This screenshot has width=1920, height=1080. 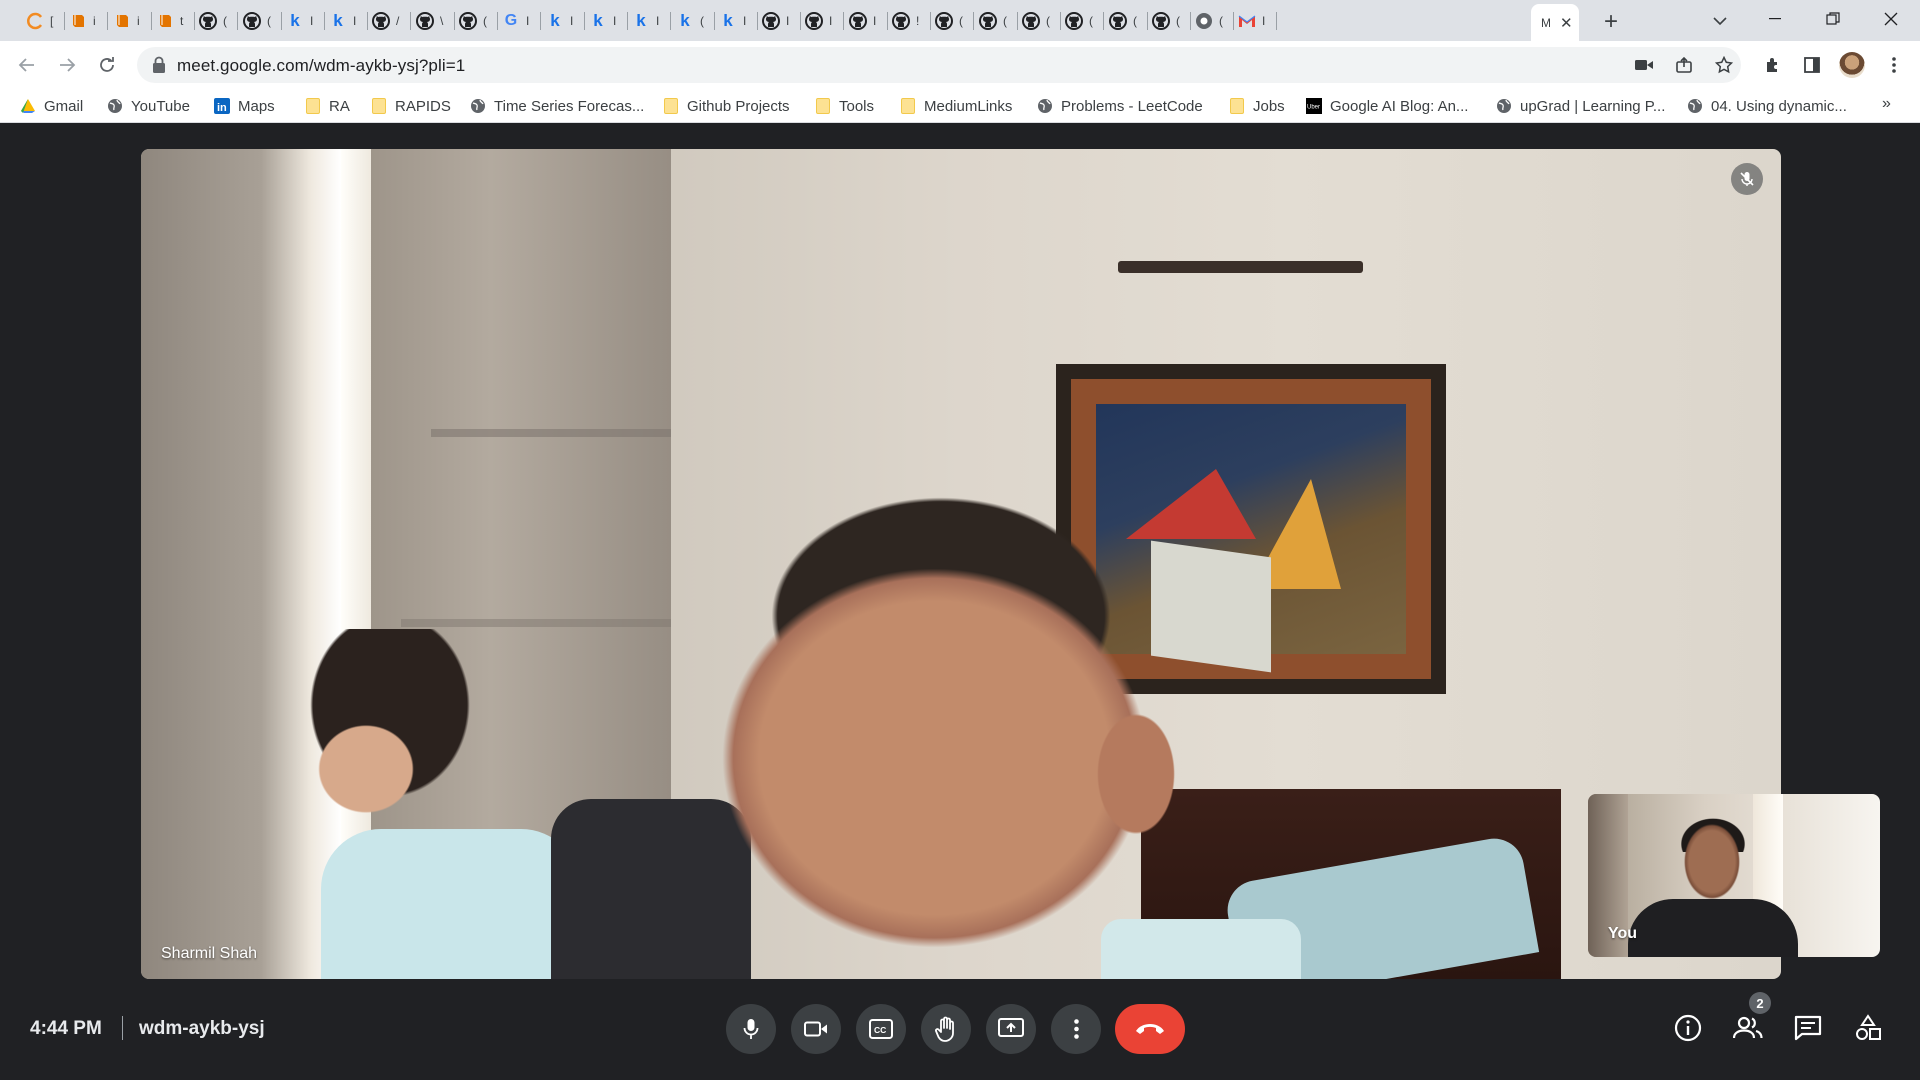 I want to click on chat-button, so click(x=1808, y=1028).